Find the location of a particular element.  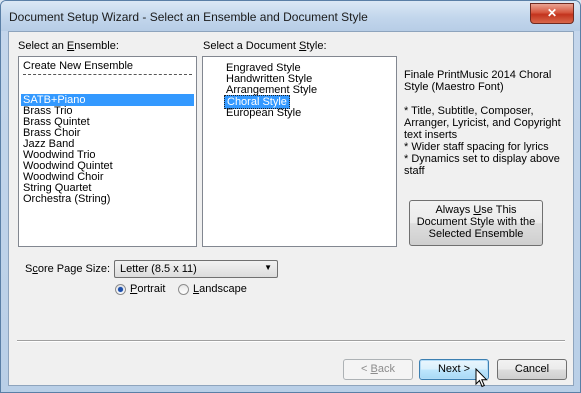

style-label: Select a Document Style: is located at coordinates (265, 46).